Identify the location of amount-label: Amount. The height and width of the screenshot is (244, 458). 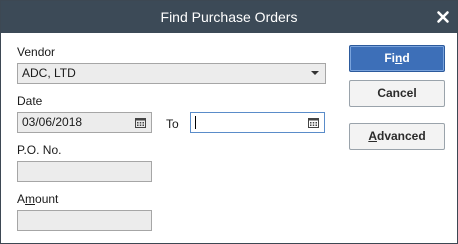
(37, 199).